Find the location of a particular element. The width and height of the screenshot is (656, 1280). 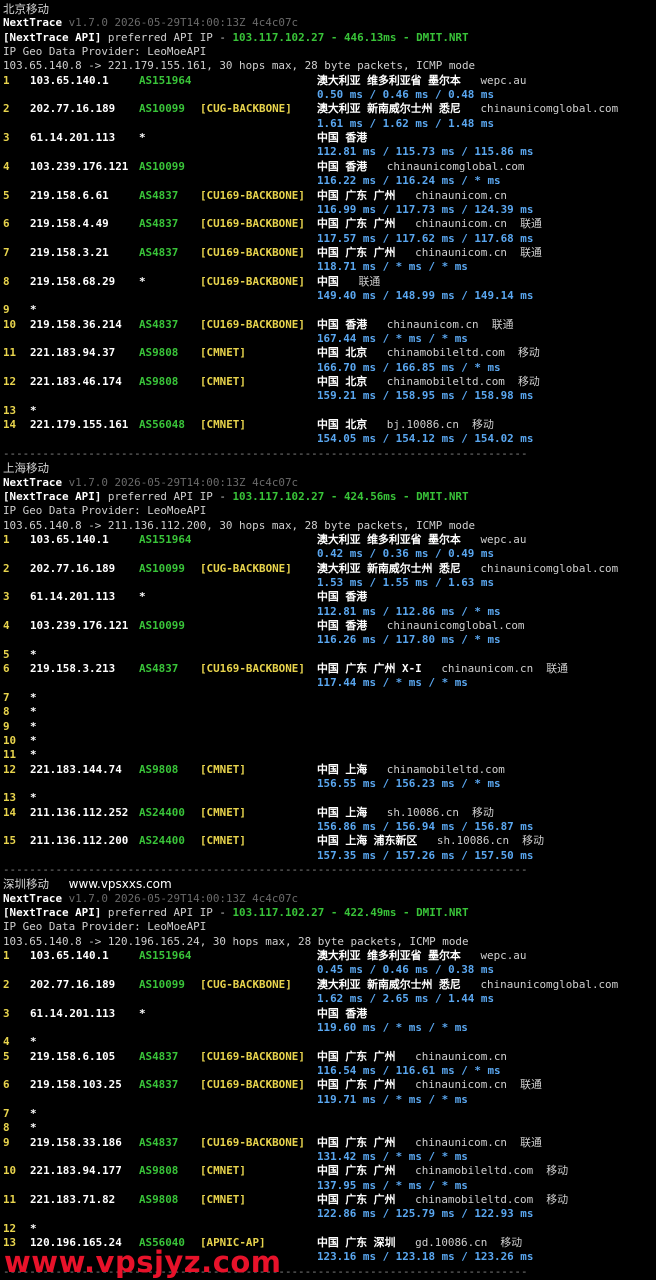

hop-row: 5 * is located at coordinates (328, 655).